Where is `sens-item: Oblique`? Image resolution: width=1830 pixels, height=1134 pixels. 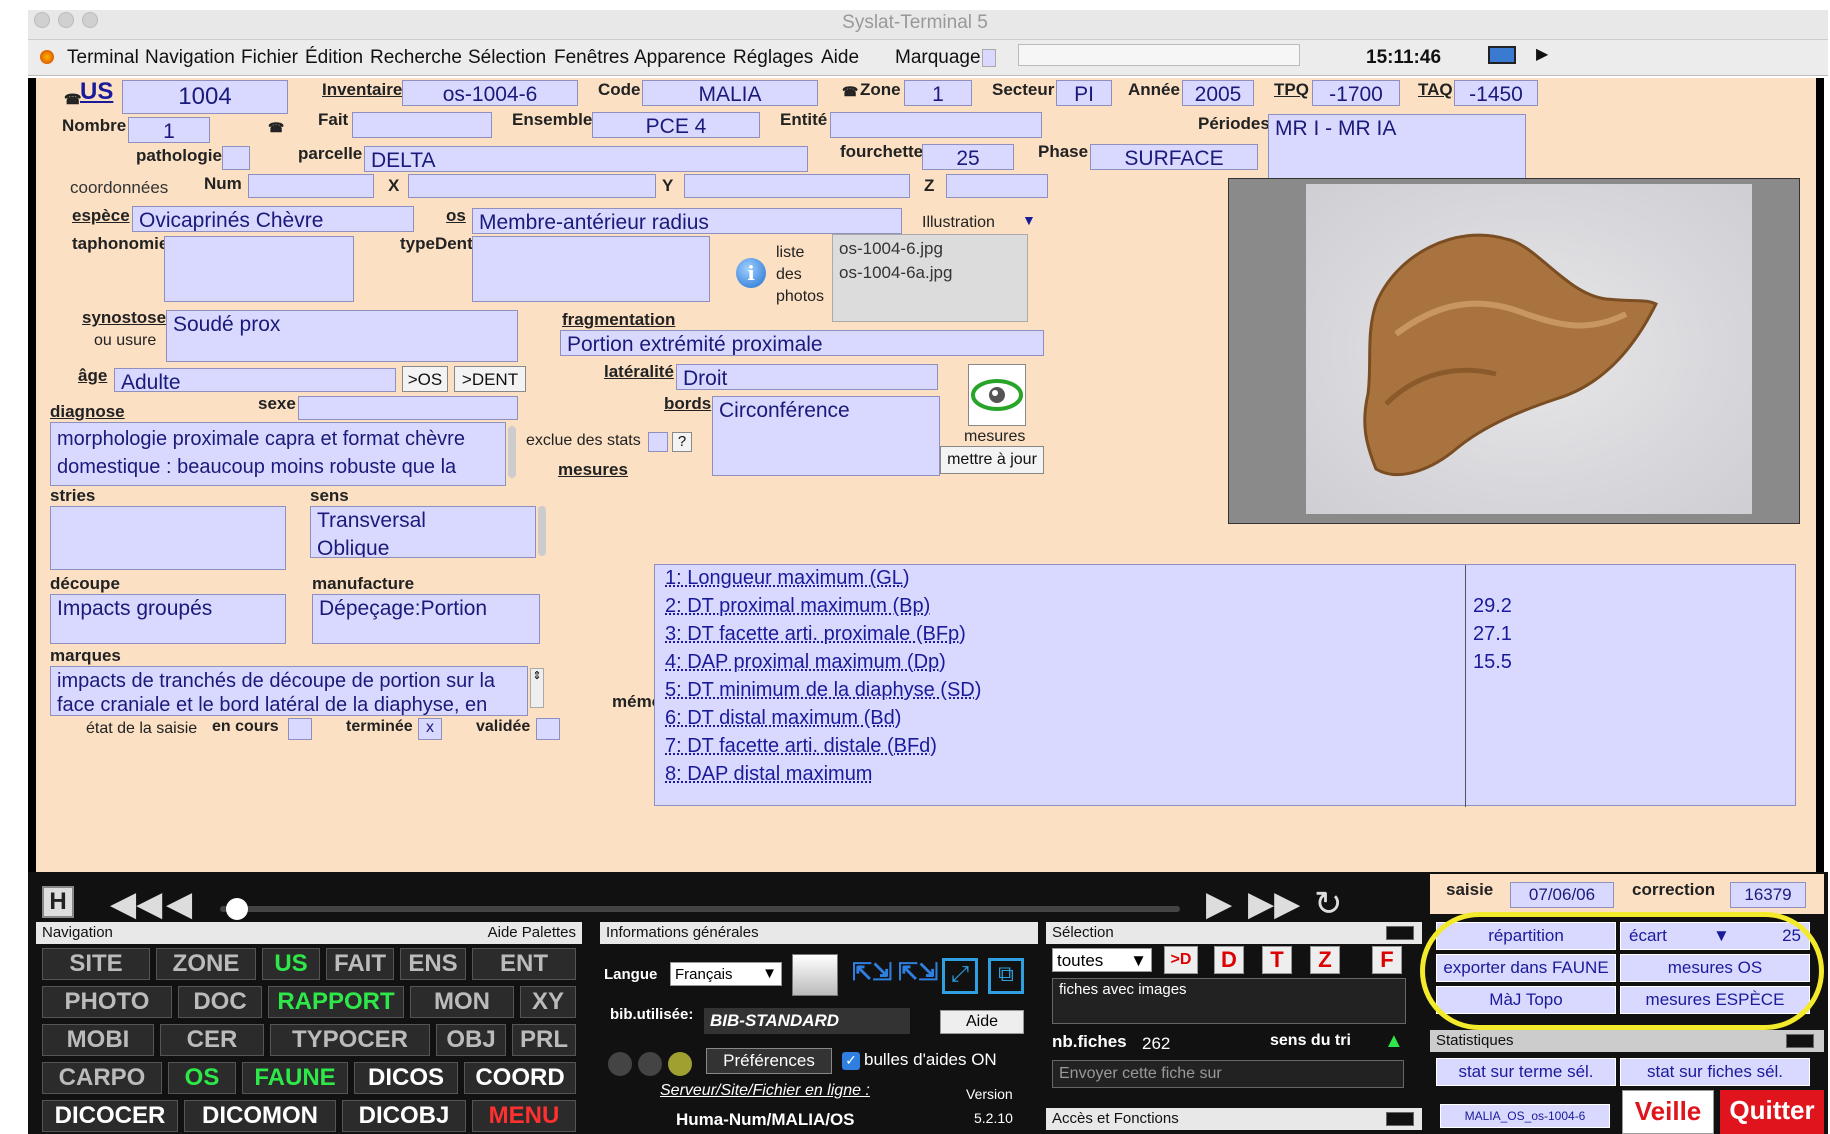 sens-item: Oblique is located at coordinates (423, 546).